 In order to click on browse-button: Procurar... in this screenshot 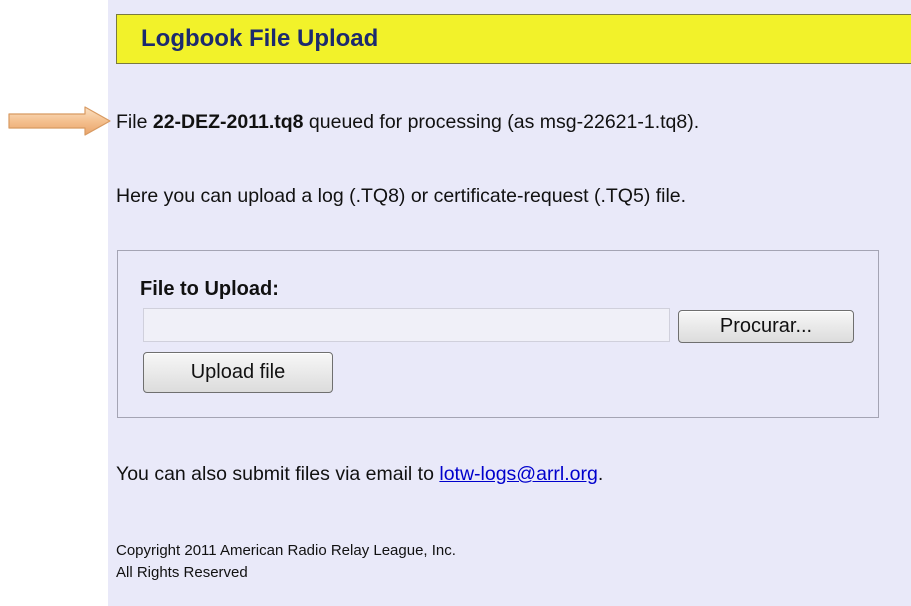, I will do `click(766, 326)`.